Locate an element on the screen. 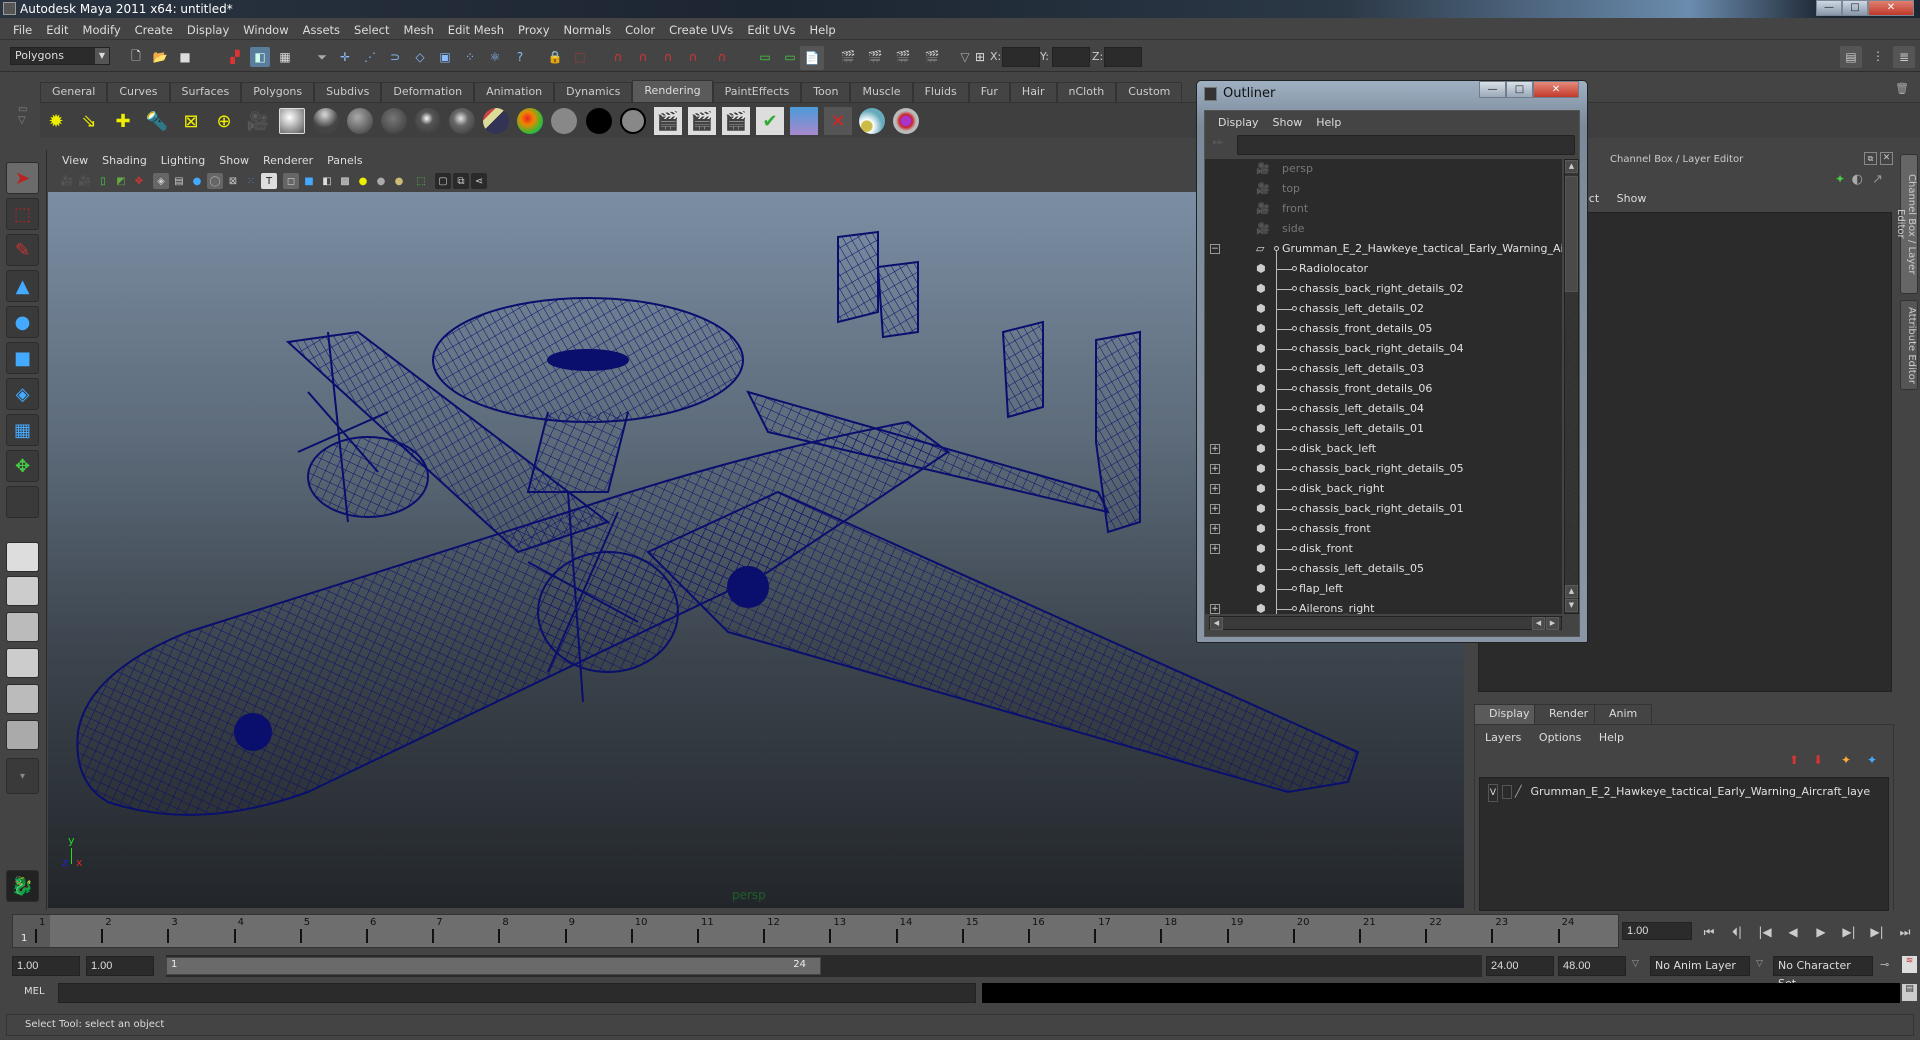 This screenshot has width=1920, height=1040. x-field is located at coordinates (1021, 57).